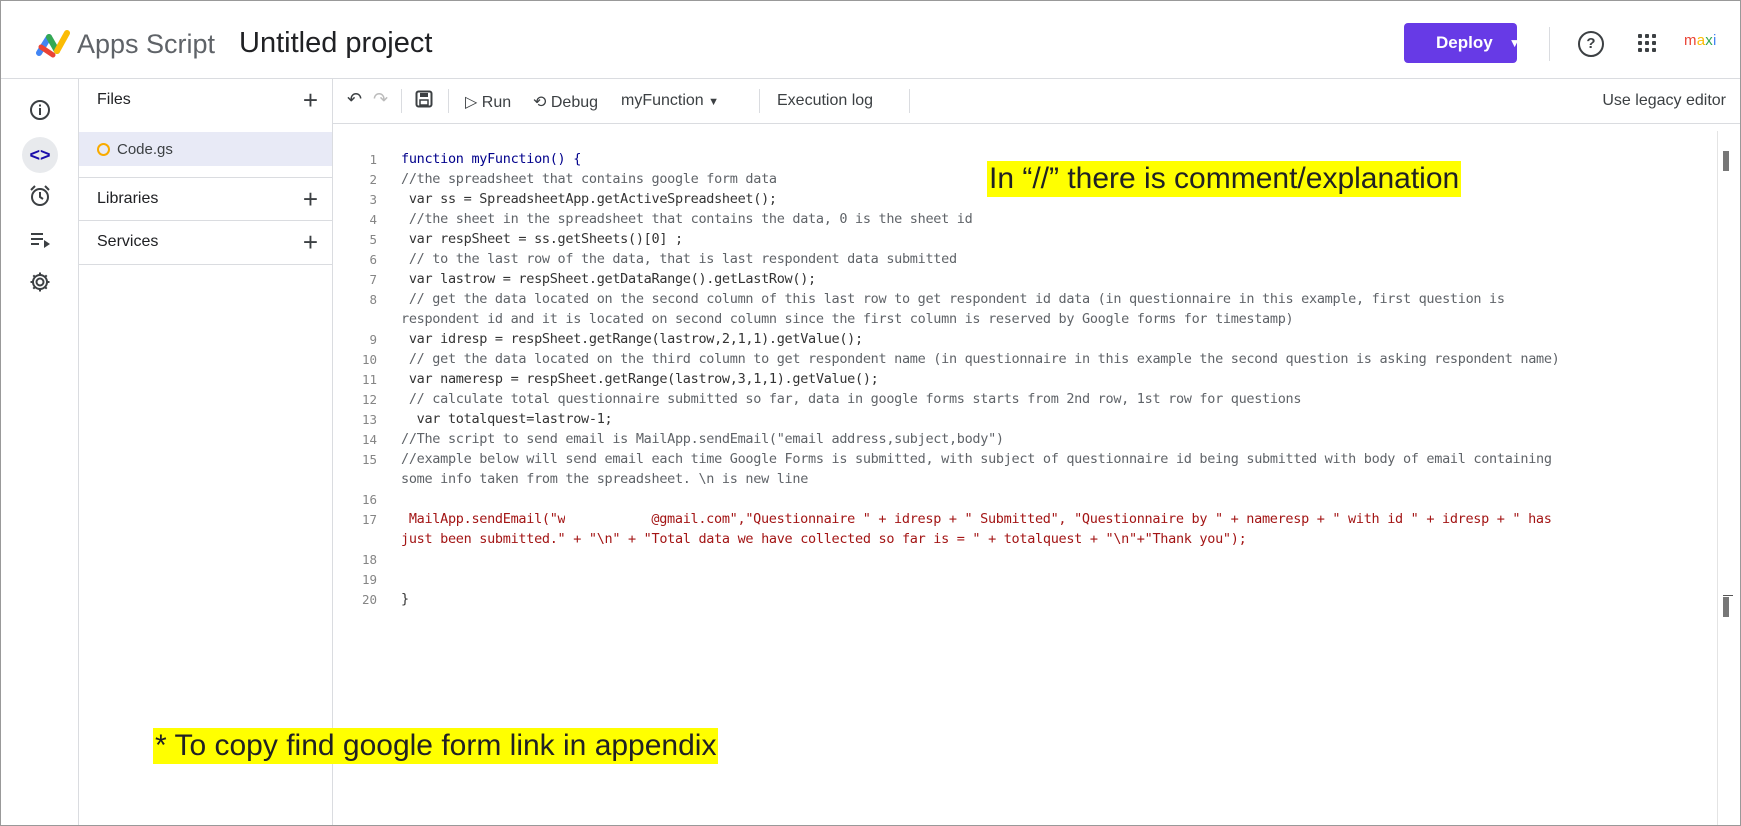  I want to click on overview-ruler-mark, so click(1728, 595).